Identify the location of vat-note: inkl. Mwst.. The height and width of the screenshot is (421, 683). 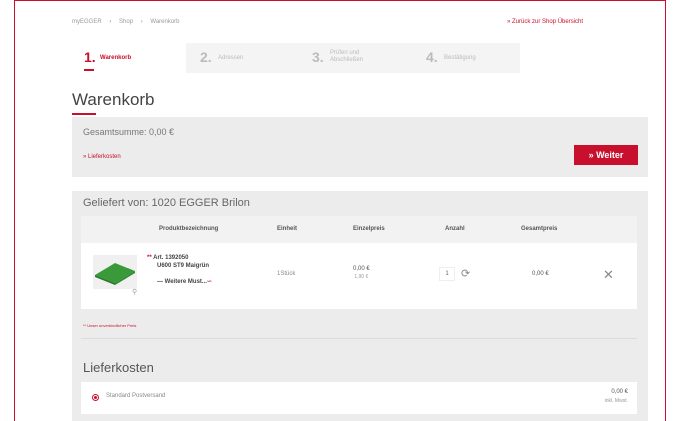
(616, 401).